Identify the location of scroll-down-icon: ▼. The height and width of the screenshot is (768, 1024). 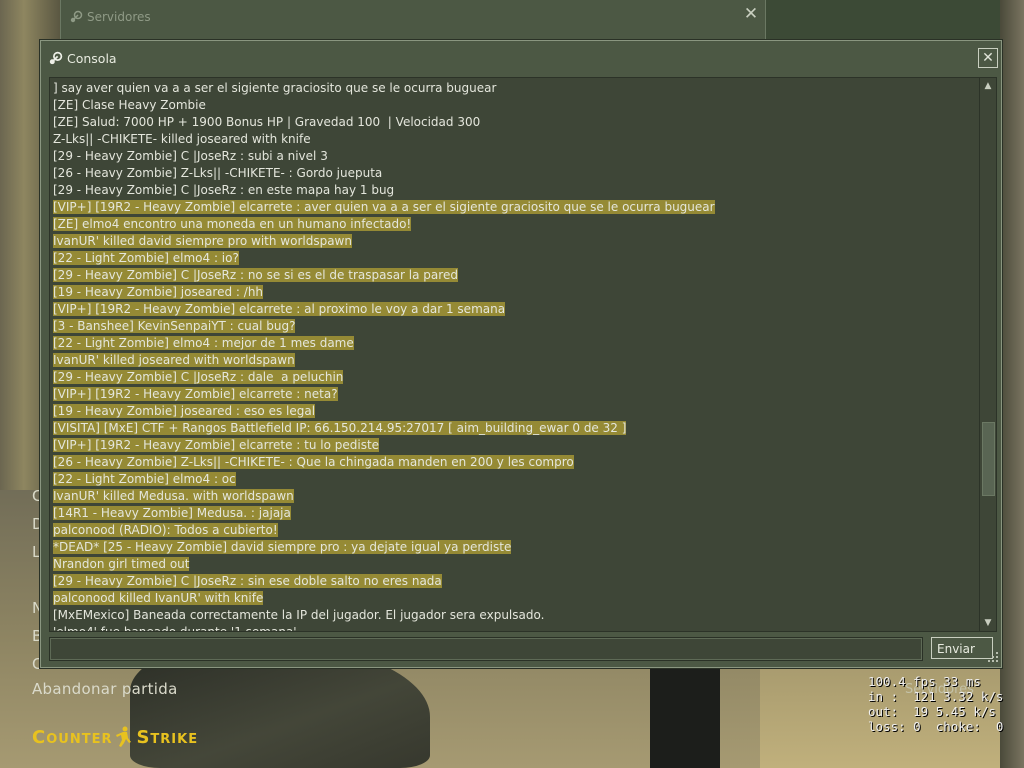
(988, 623).